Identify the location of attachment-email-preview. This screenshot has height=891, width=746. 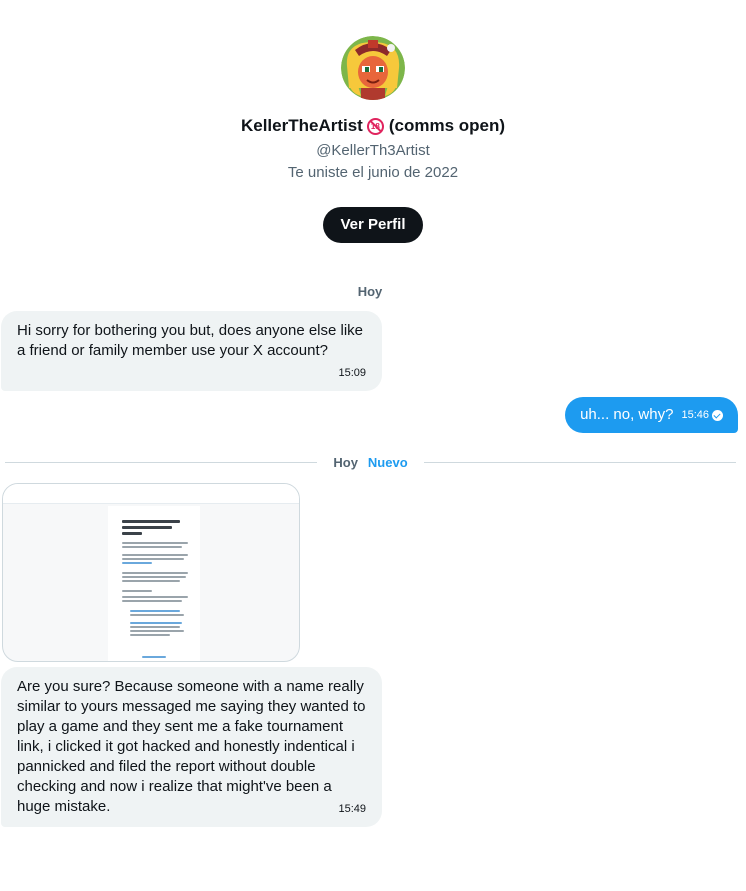
(154, 583).